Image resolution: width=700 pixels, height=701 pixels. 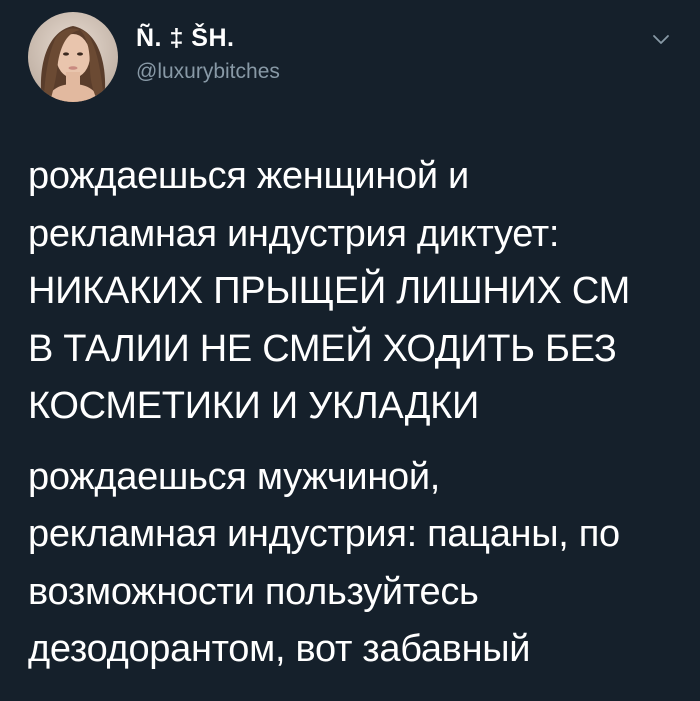 I want to click on author-display-name: Ñ. ‡ ŠH., so click(x=185, y=38).